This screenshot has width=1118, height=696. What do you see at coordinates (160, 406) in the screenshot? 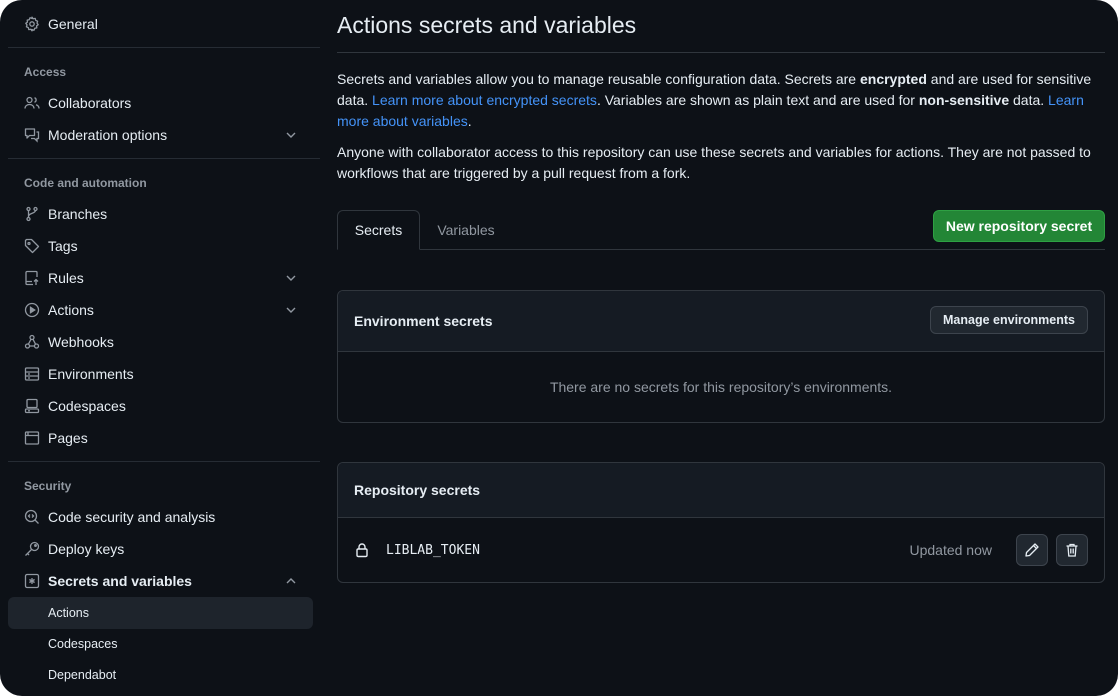
I see `sidebar-item-codespaces: Codespaces` at bounding box center [160, 406].